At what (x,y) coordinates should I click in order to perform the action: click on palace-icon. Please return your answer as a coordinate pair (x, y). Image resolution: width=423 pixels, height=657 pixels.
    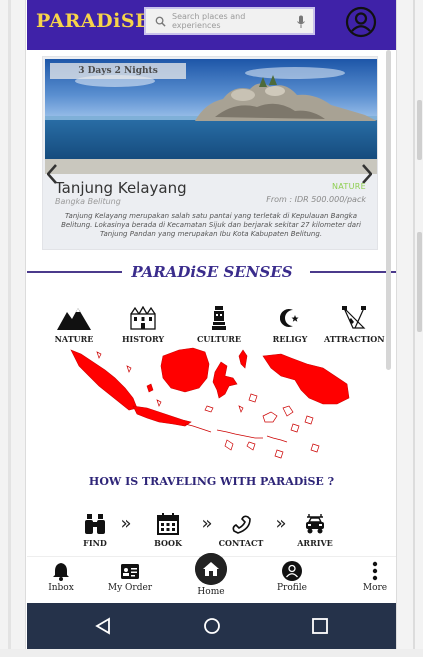
    Looking at the image, I should click on (143, 318).